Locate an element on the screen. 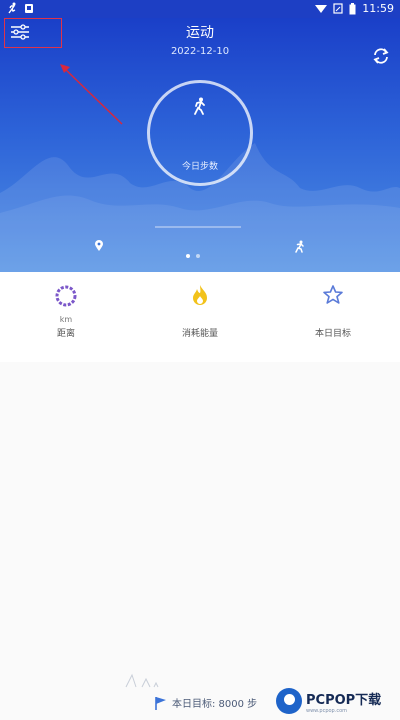 The height and width of the screenshot is (720, 400). stat-distance-unit: km is located at coordinates (66, 319).